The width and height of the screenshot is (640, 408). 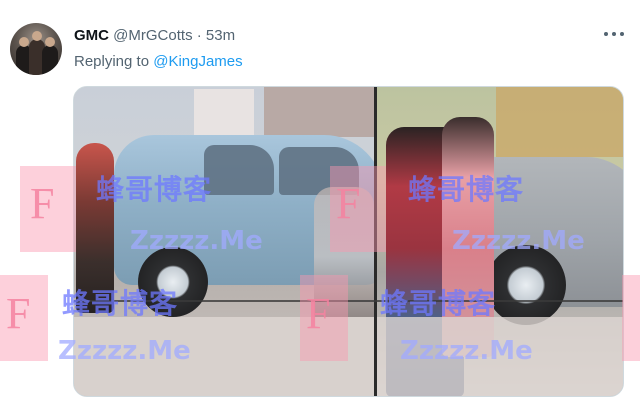 I want to click on user-handle: @MrGCotts, so click(x=152, y=35).